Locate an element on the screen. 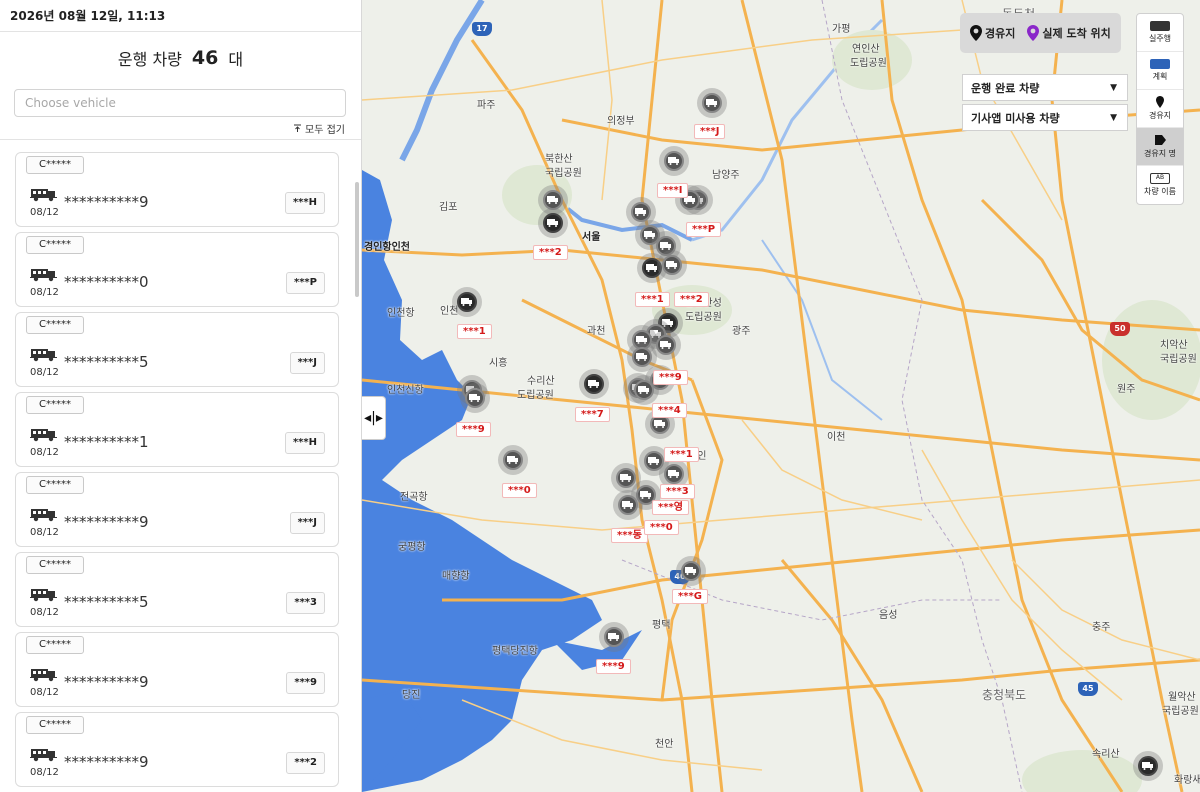 Image resolution: width=1200 pixels, height=792 pixels. collapse-all-label: 모두 접기 is located at coordinates (325, 130).